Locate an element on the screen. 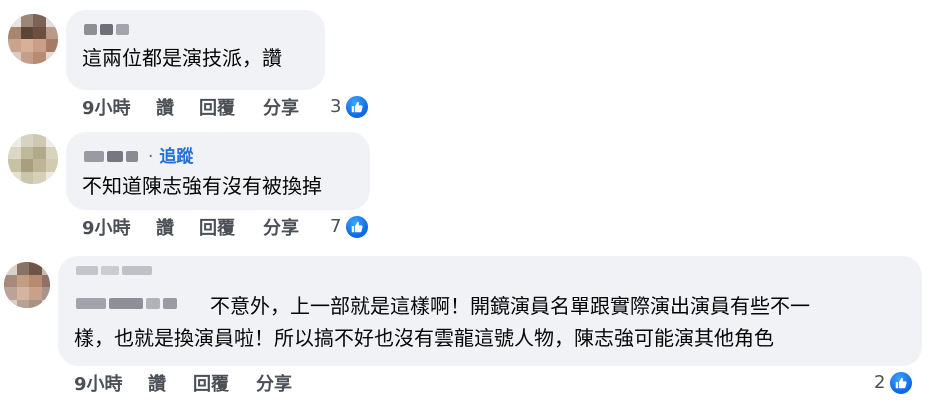  reaction-summary: 7 is located at coordinates (350, 227).